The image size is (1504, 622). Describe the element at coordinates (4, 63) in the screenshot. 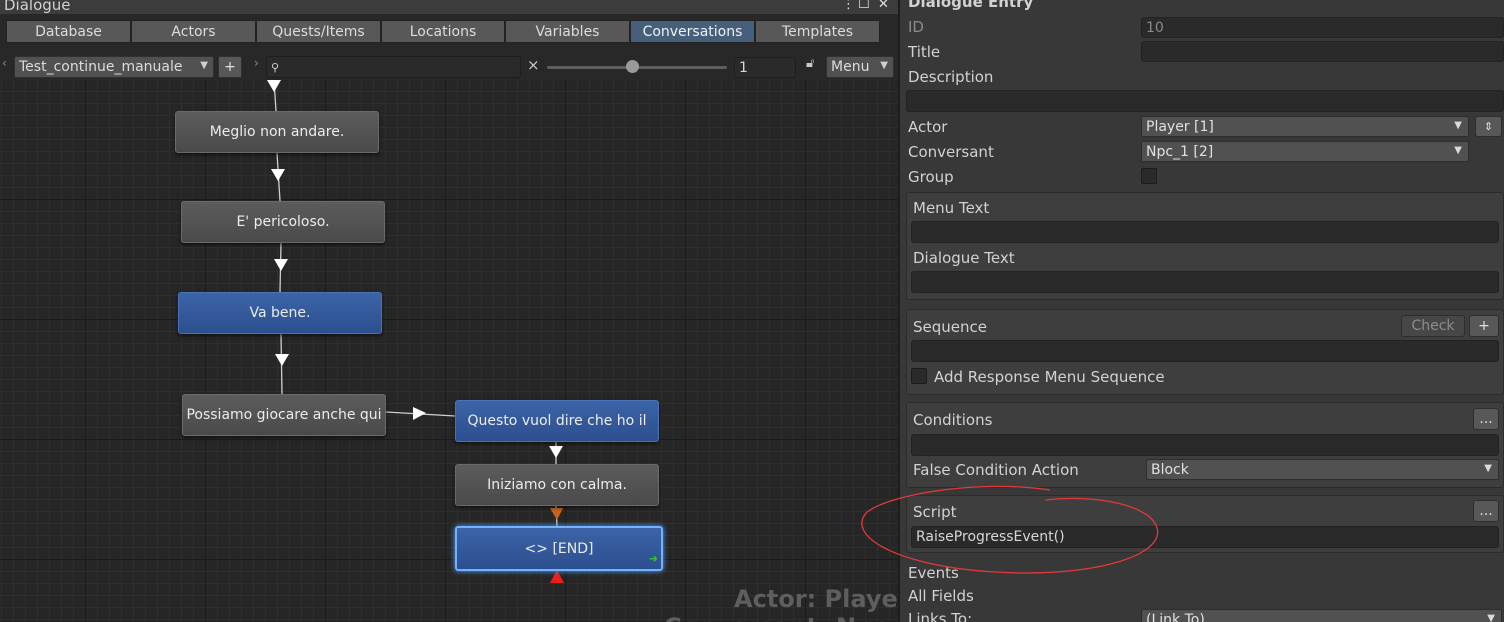

I see `prev-conversation-icon: ‹` at that location.